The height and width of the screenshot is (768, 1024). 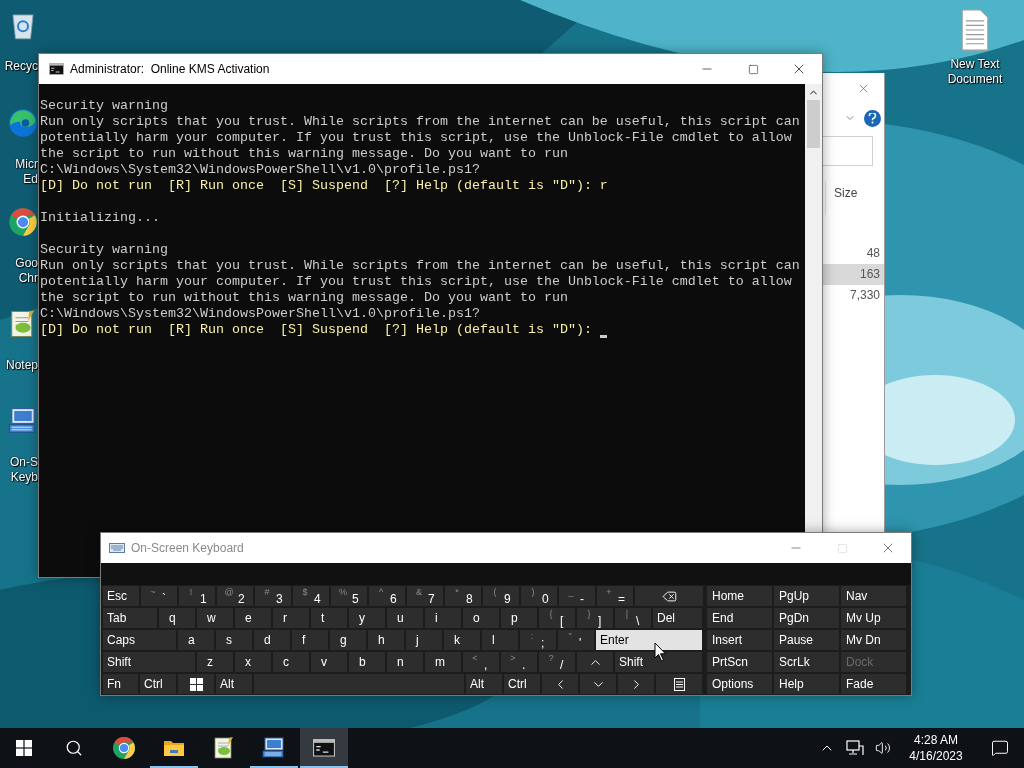 What do you see at coordinates (253, 618) in the screenshot?
I see `key: e` at bounding box center [253, 618].